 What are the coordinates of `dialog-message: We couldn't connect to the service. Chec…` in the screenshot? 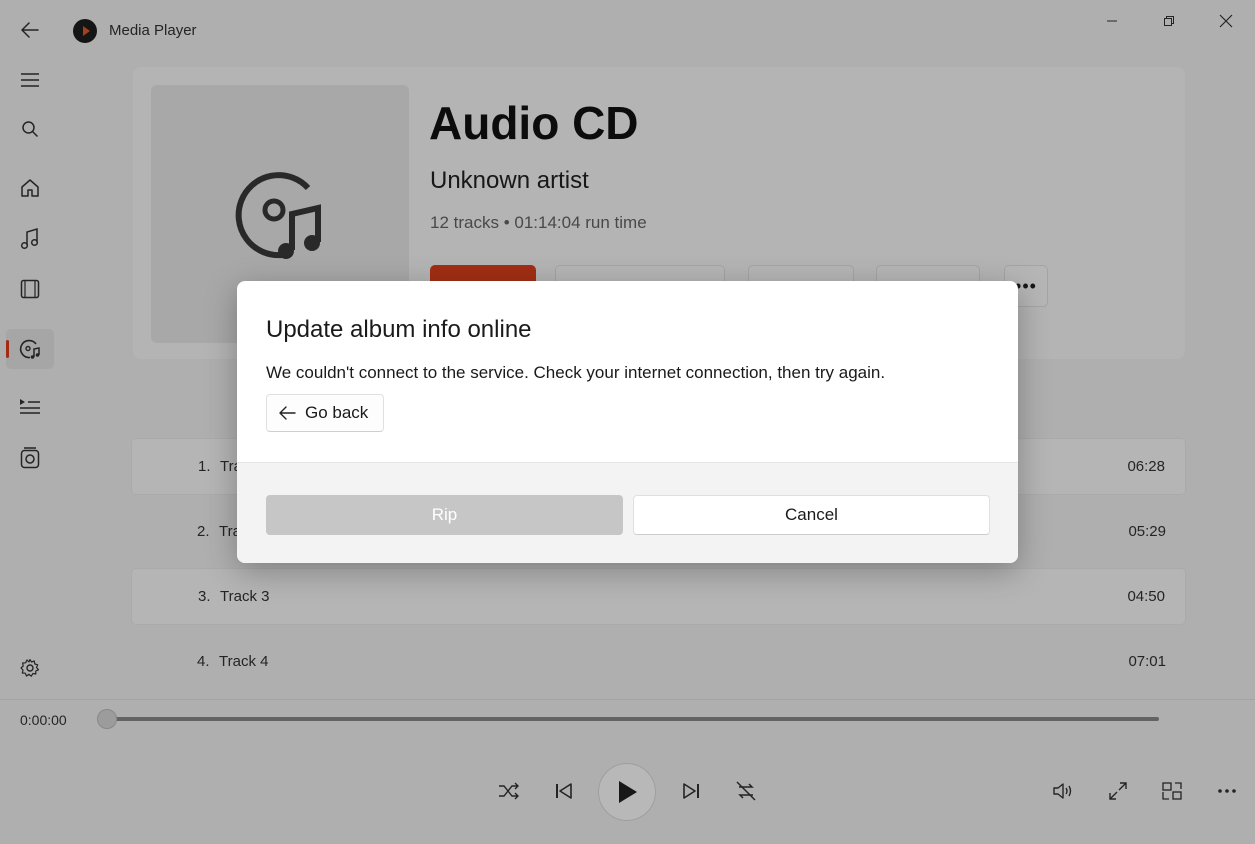 It's located at (576, 372).